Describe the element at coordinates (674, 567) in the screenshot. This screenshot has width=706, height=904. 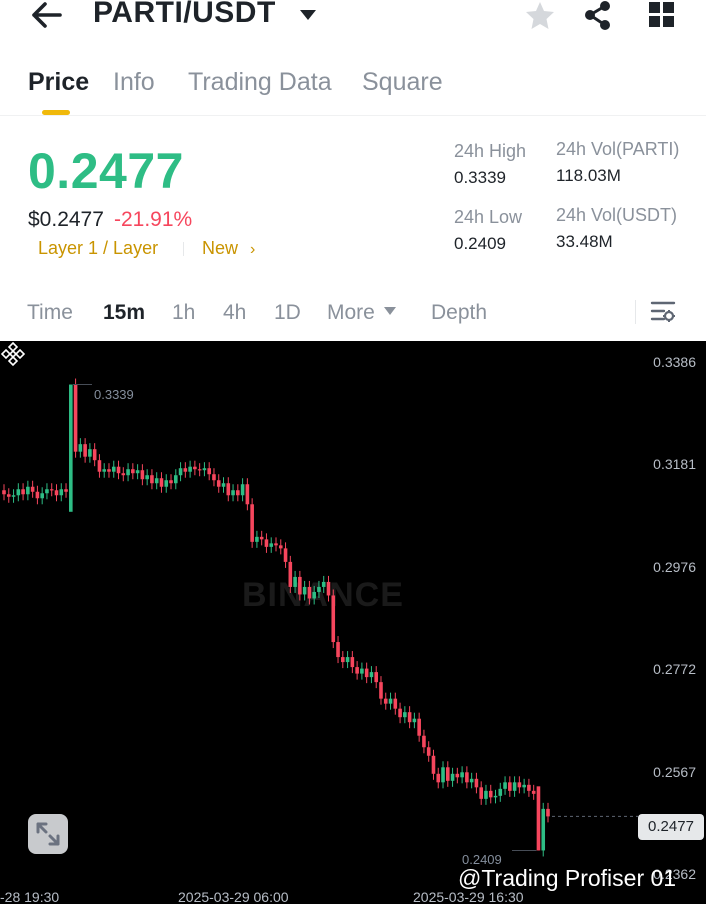
I see `y-axis-label: 0.2976` at that location.